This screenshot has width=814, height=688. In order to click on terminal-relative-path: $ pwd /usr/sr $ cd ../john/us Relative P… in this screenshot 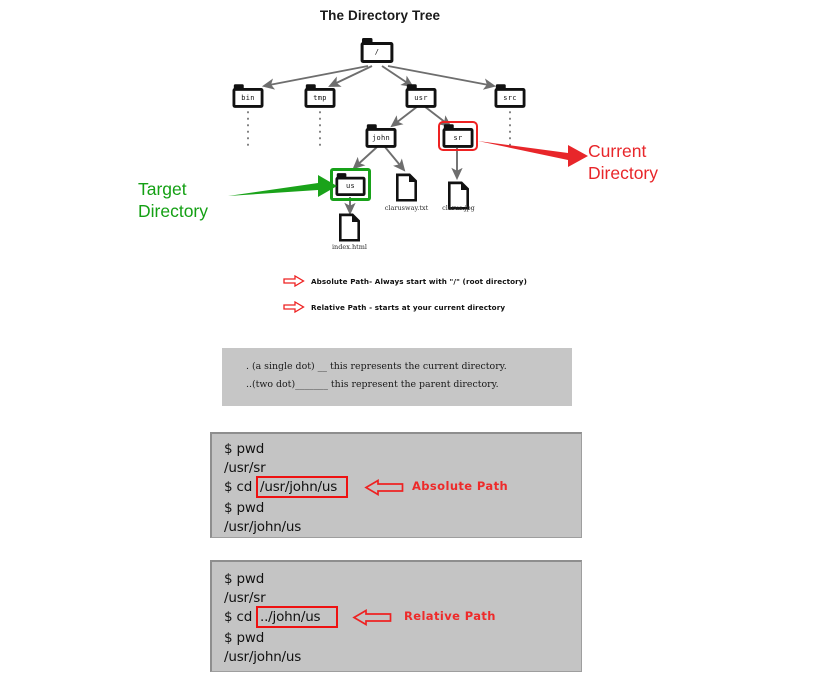, I will do `click(396, 616)`.